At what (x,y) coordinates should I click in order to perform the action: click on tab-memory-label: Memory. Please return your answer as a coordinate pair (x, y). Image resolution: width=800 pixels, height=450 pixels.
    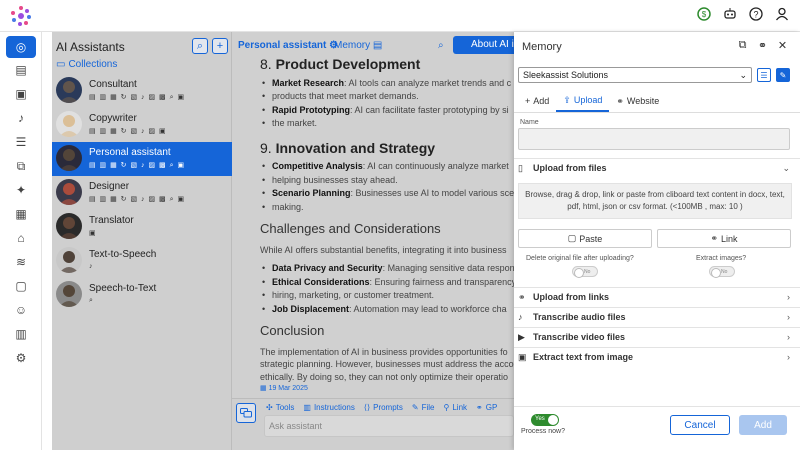
    Looking at the image, I should click on (352, 45).